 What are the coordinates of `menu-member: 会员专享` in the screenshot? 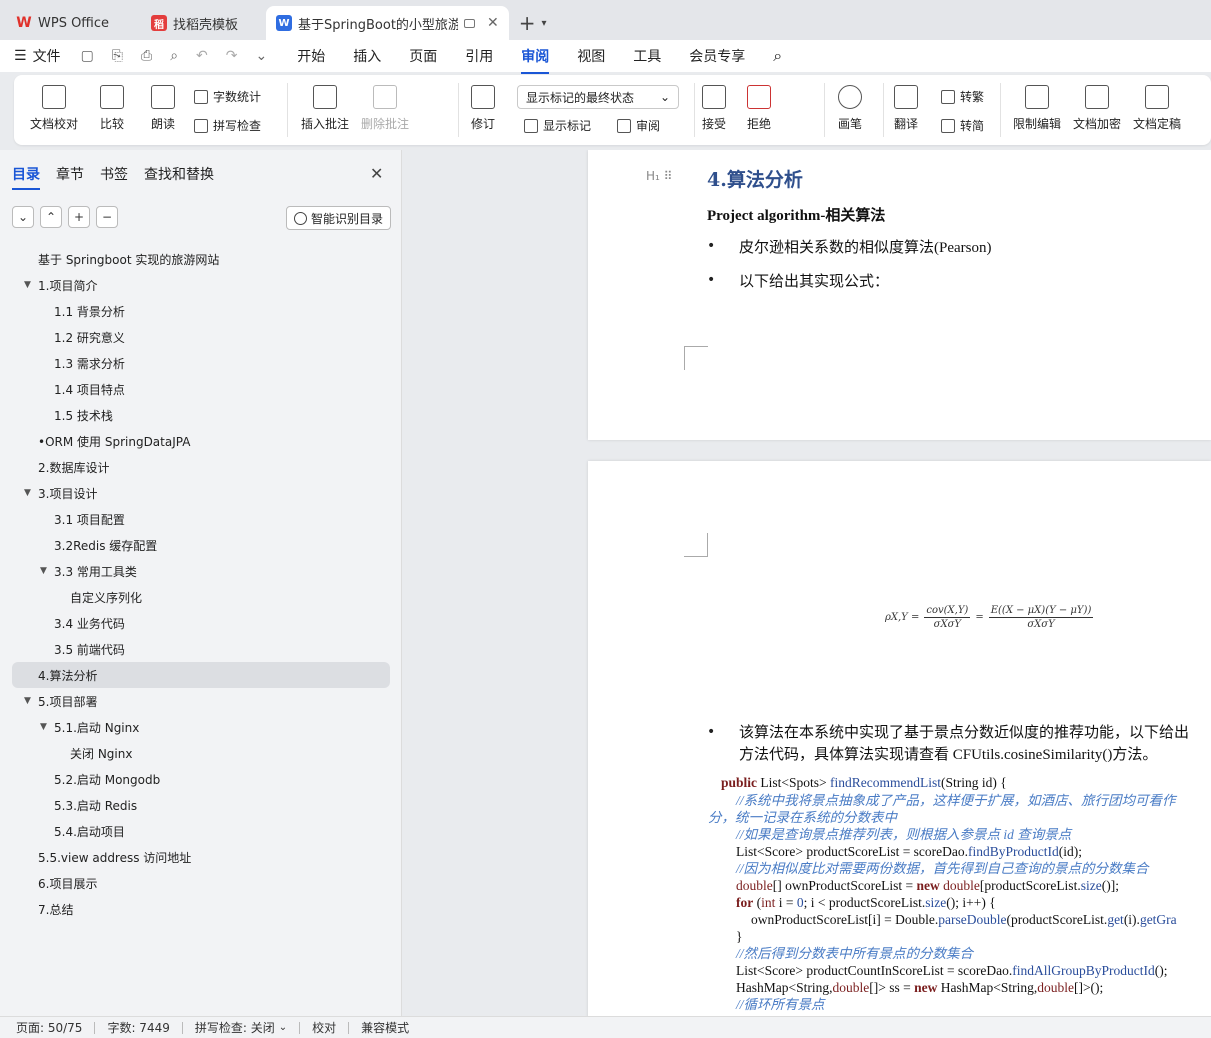 It's located at (717, 56).